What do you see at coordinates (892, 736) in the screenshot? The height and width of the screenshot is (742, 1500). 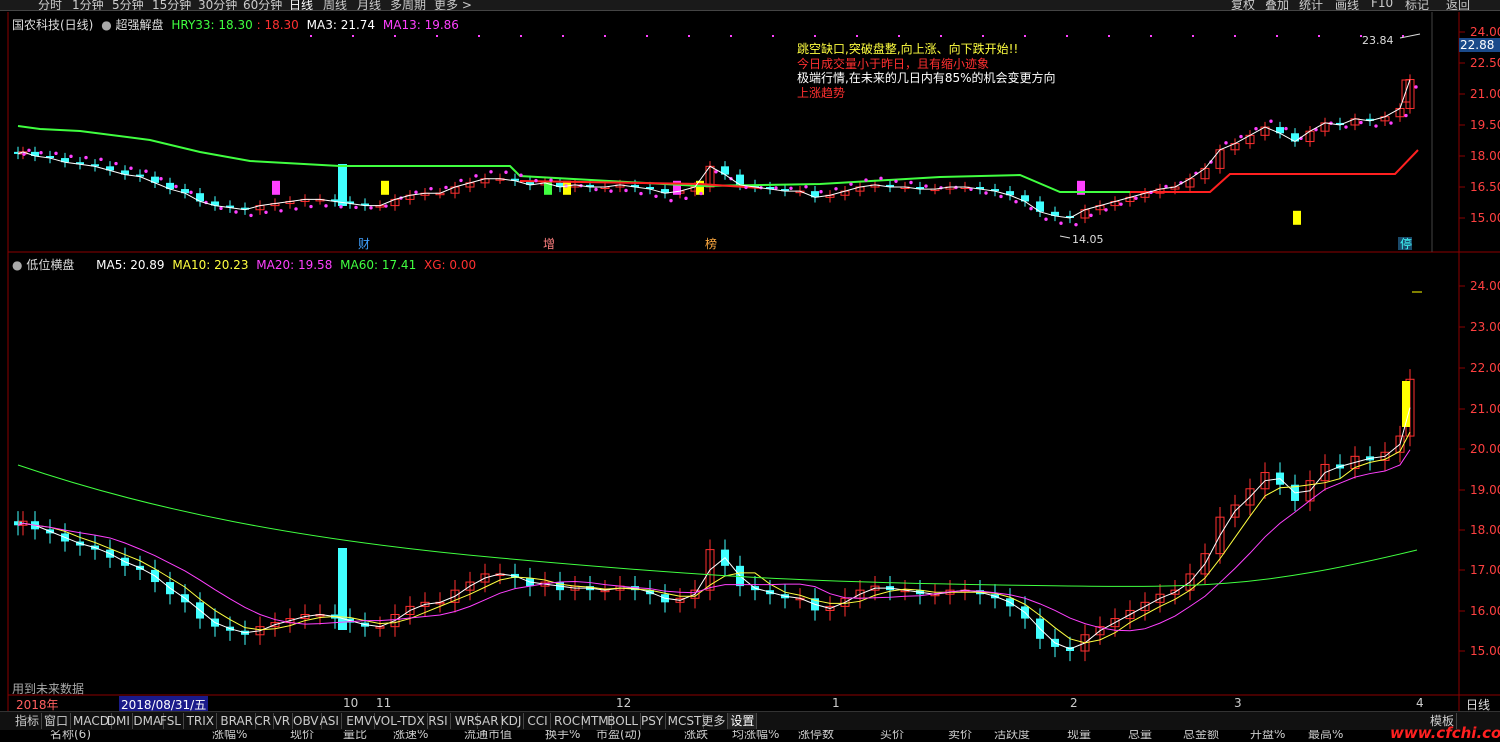 I see `column-header: 买价` at bounding box center [892, 736].